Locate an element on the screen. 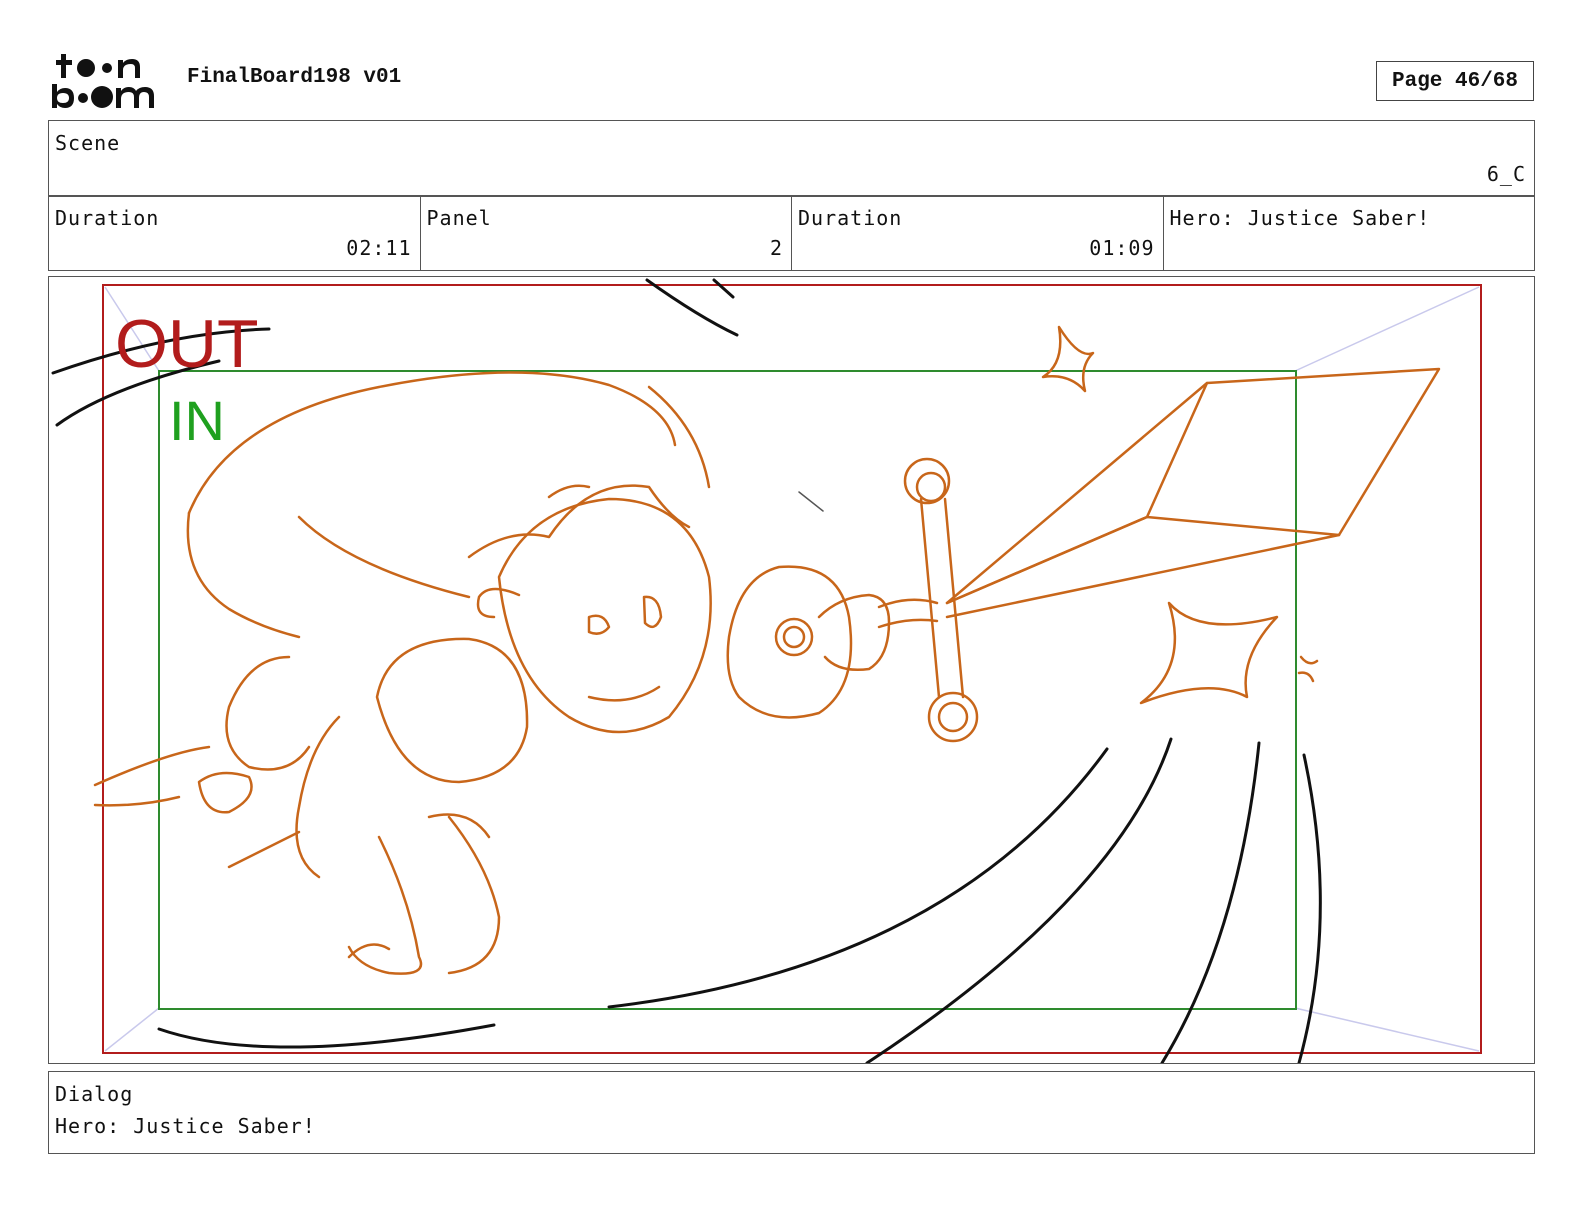  dialog-preview-cell: Hero: Justice Saber! is located at coordinates (1349, 233).